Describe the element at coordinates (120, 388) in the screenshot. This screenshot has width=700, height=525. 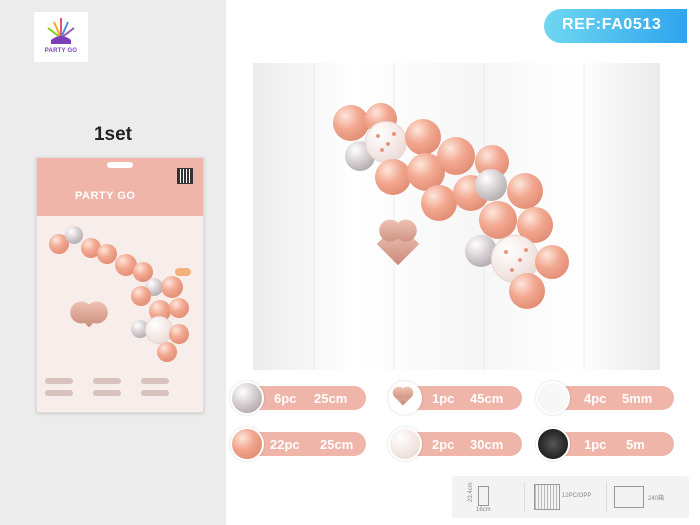
I see `package-spec-icons` at that location.